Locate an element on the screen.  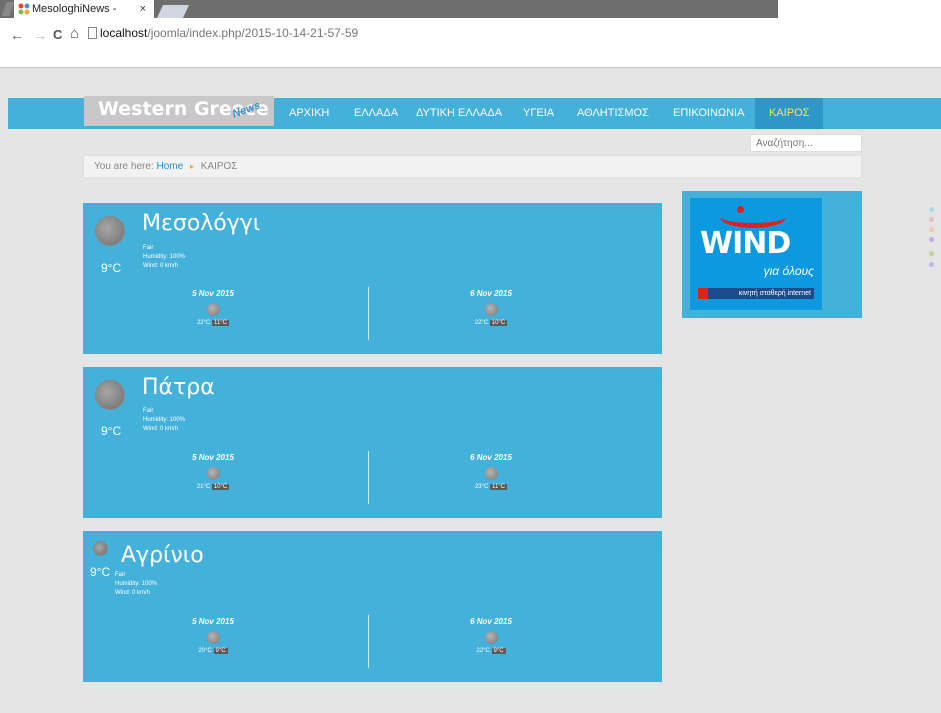
menu-item-contact: ΕΠΙΚΟΙΝΩΝΙΑ is located at coordinates (708, 113).